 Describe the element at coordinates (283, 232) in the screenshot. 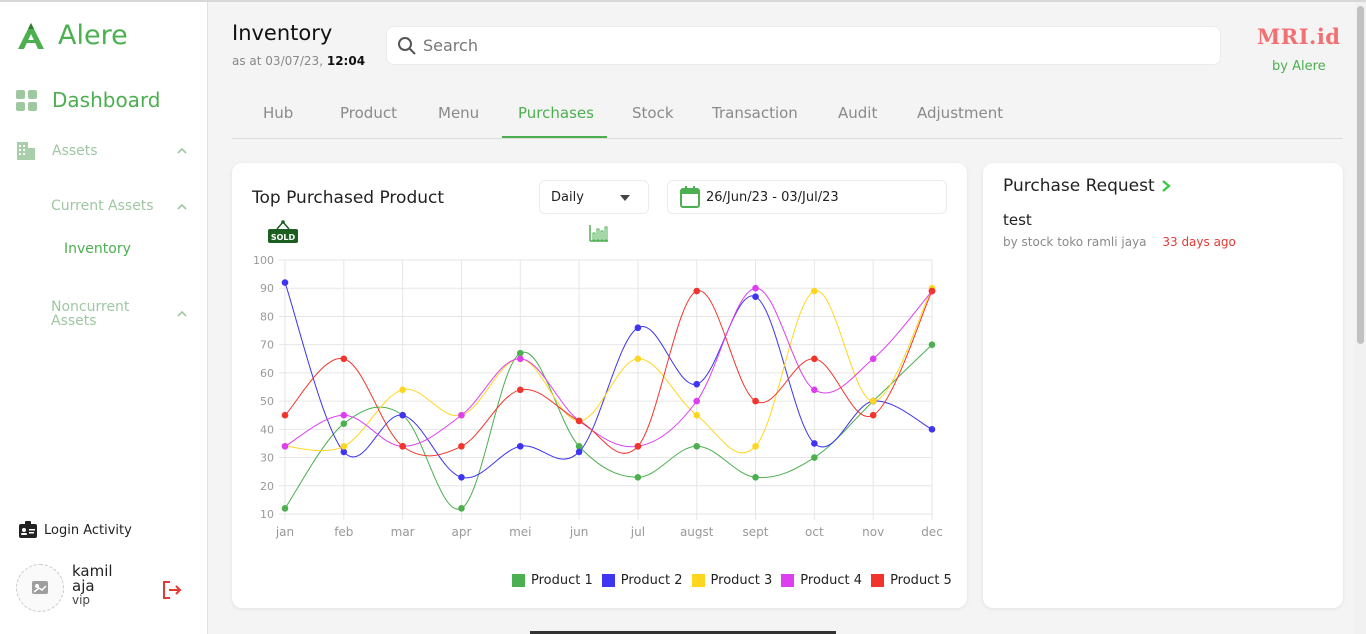

I see `sold-tag-icon: SOLD` at that location.